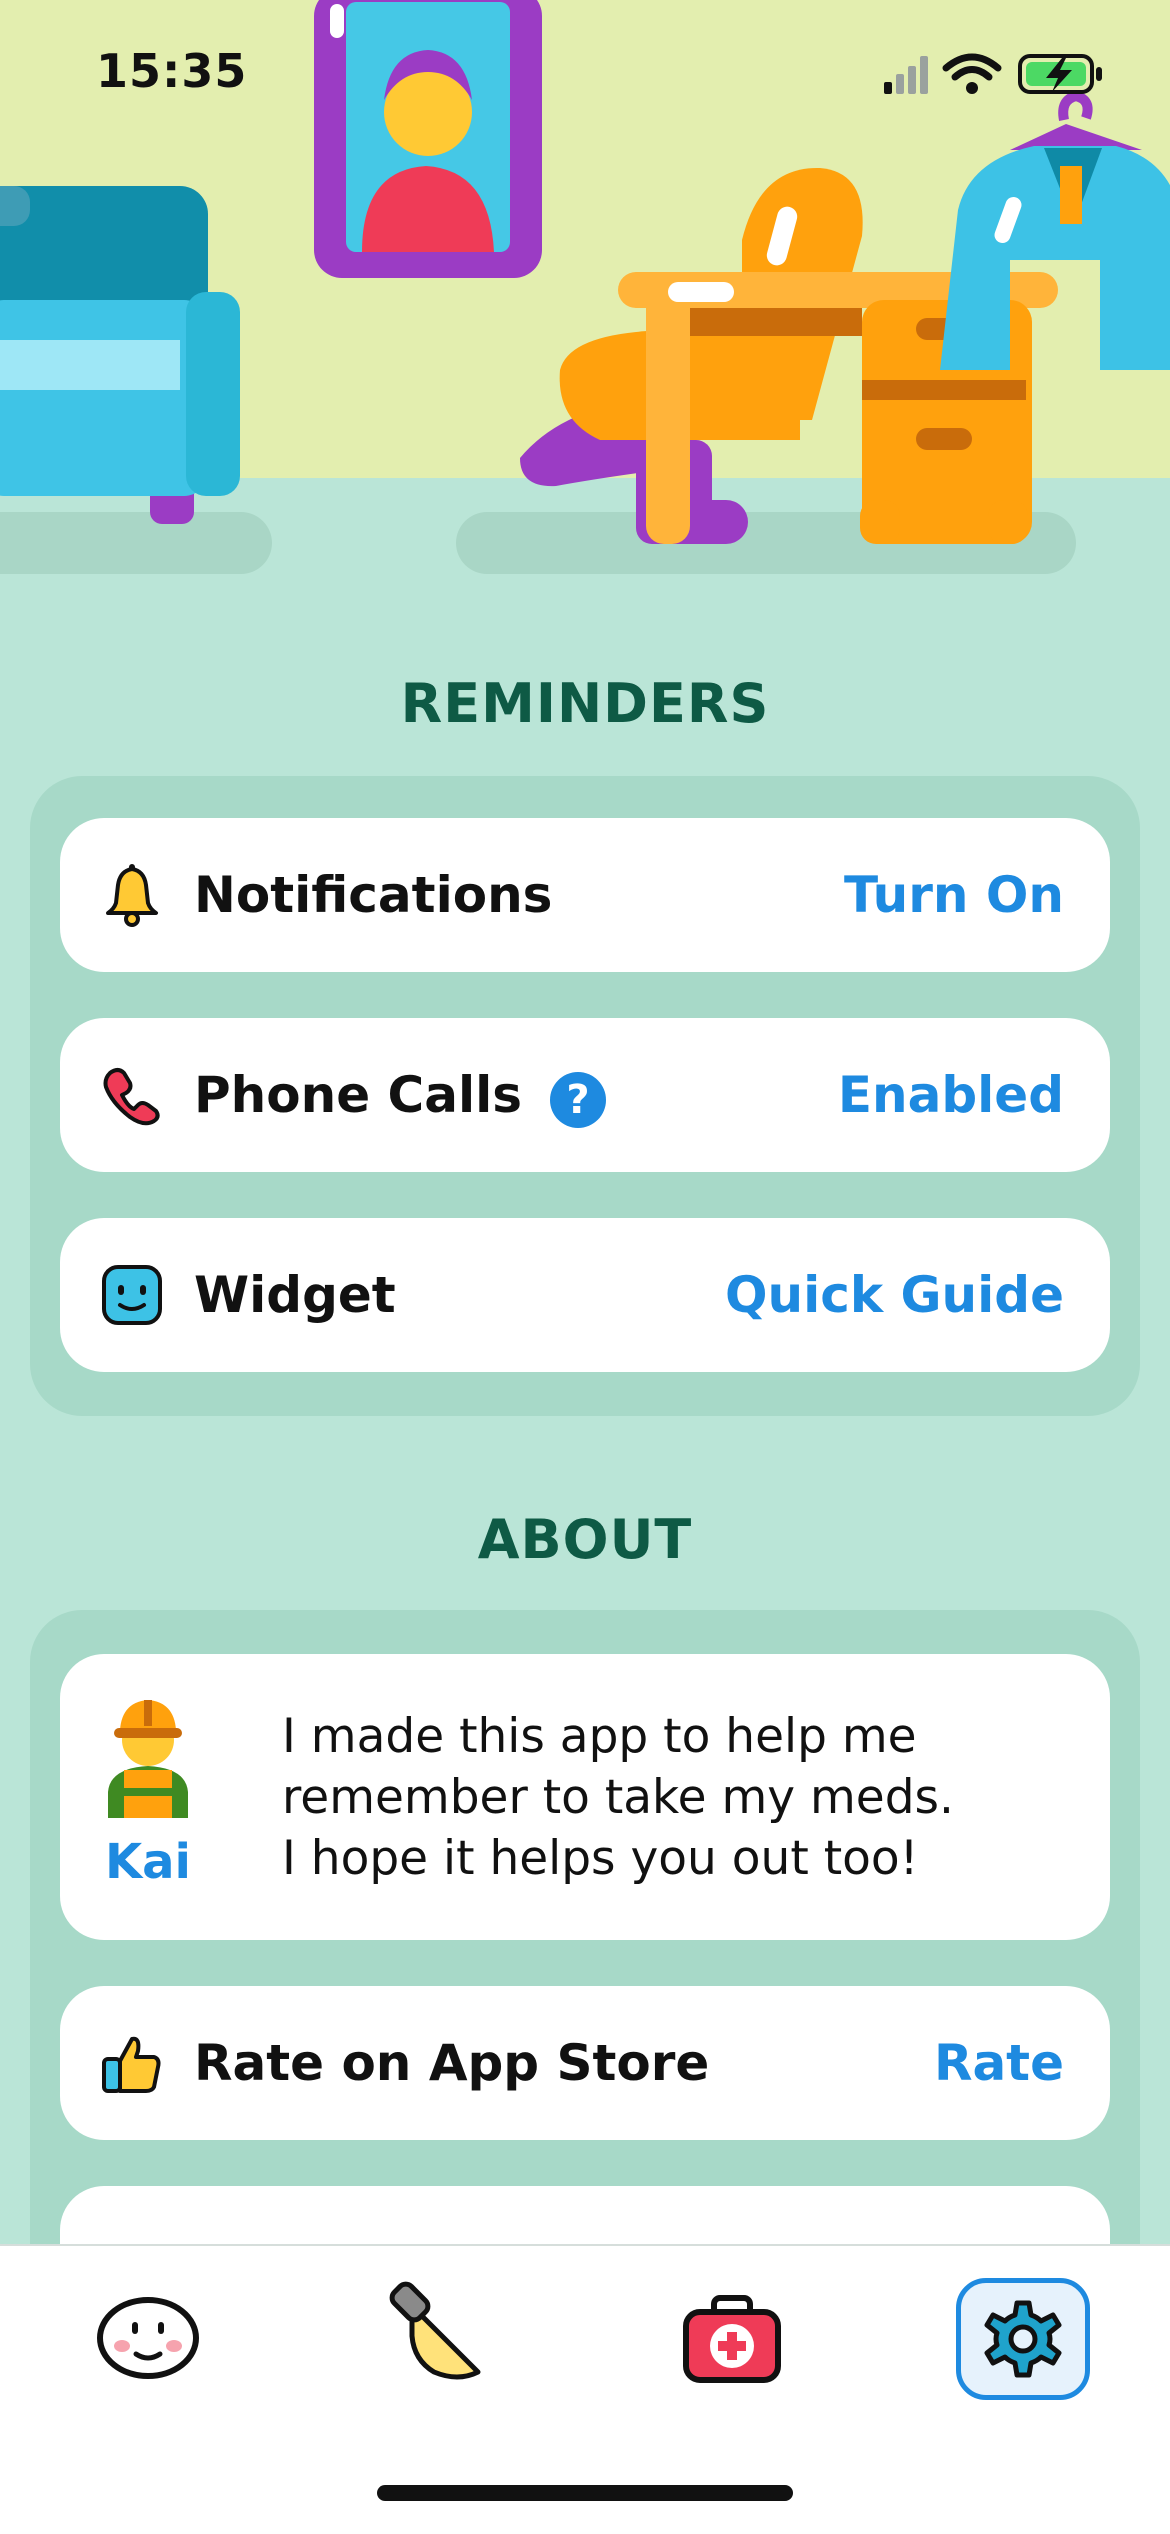 This screenshot has width=1170, height=2534. Describe the element at coordinates (600, 1858) in the screenshot. I see `author-message-line: I hope it helps you out too!` at that location.